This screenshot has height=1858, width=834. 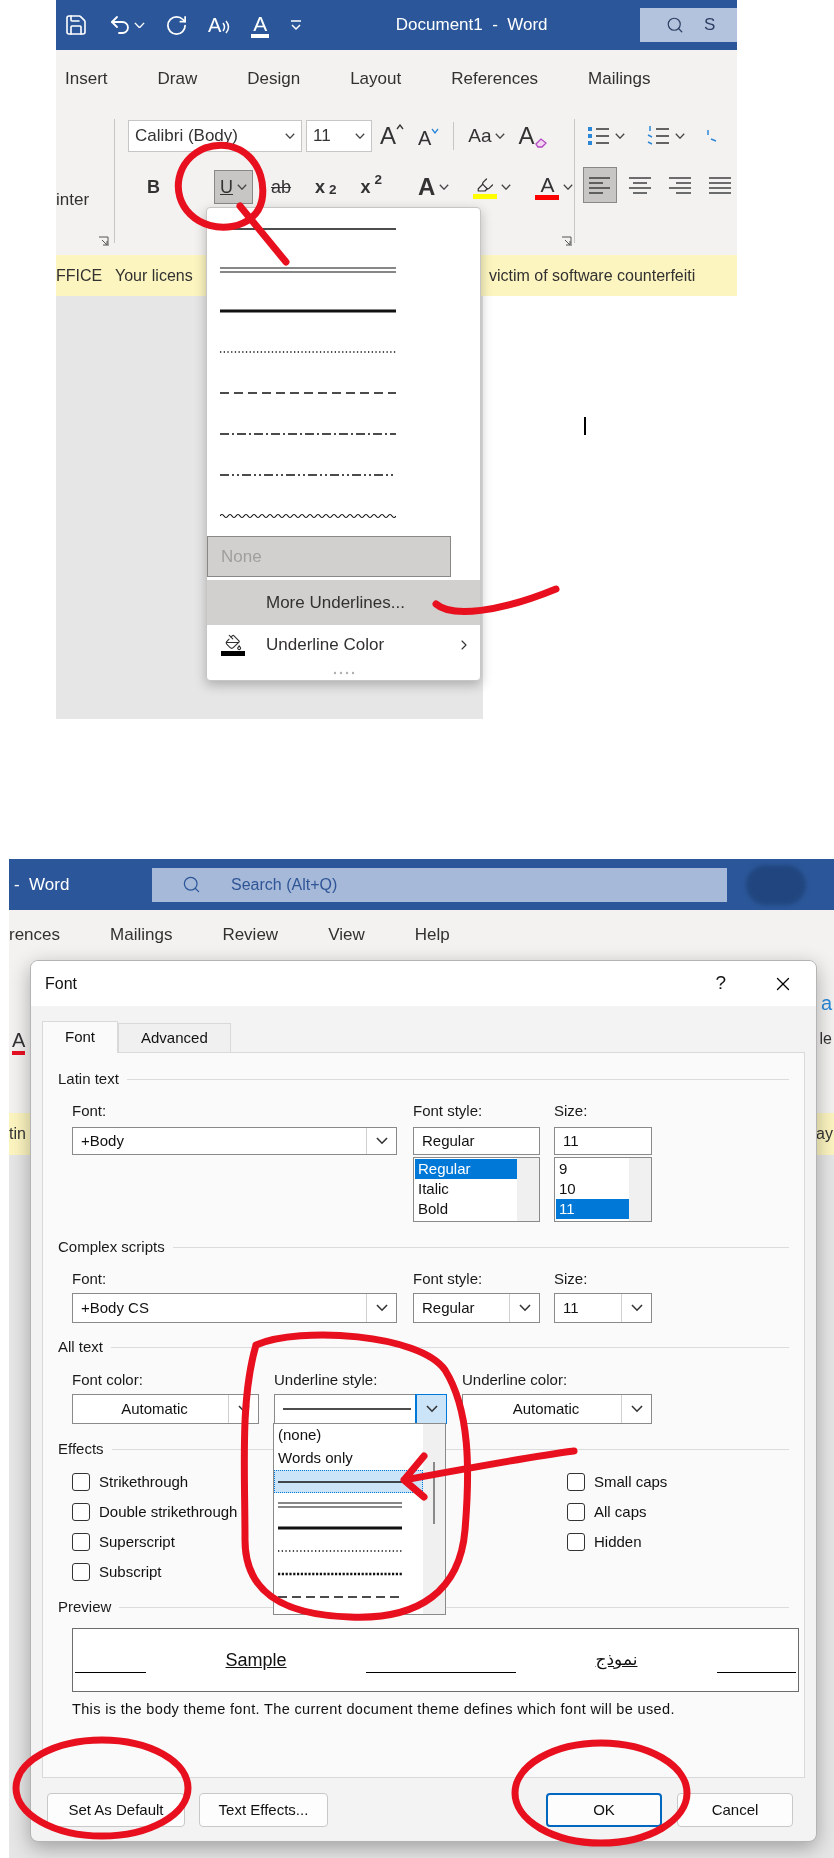 I want to click on size-list: 9 10 11, so click(x=603, y=1189).